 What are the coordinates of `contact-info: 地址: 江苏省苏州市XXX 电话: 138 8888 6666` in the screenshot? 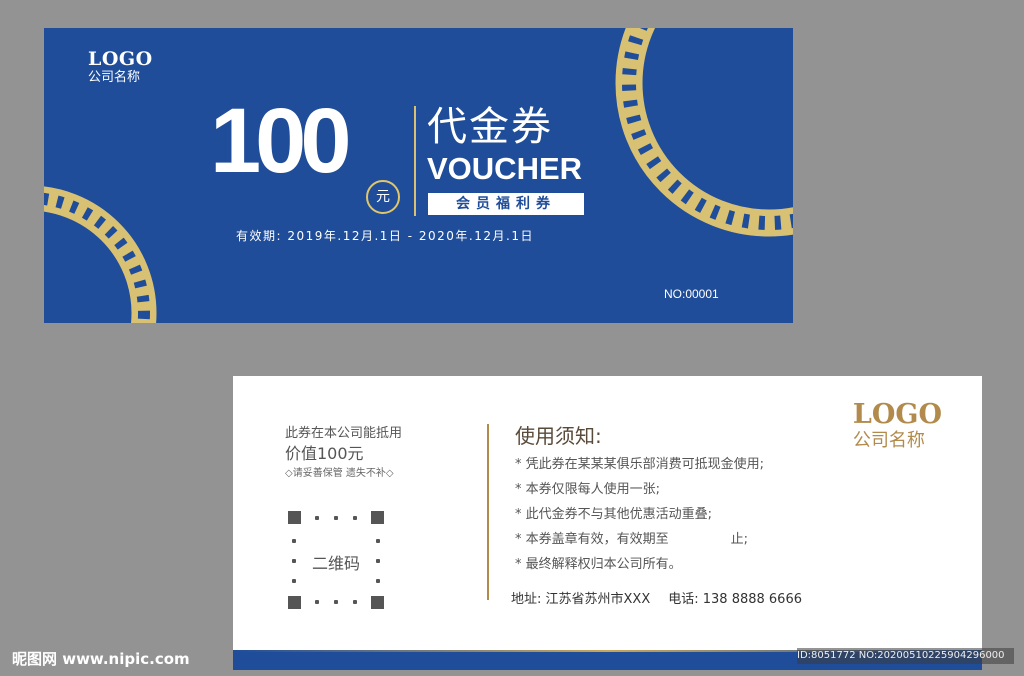 It's located at (656, 597).